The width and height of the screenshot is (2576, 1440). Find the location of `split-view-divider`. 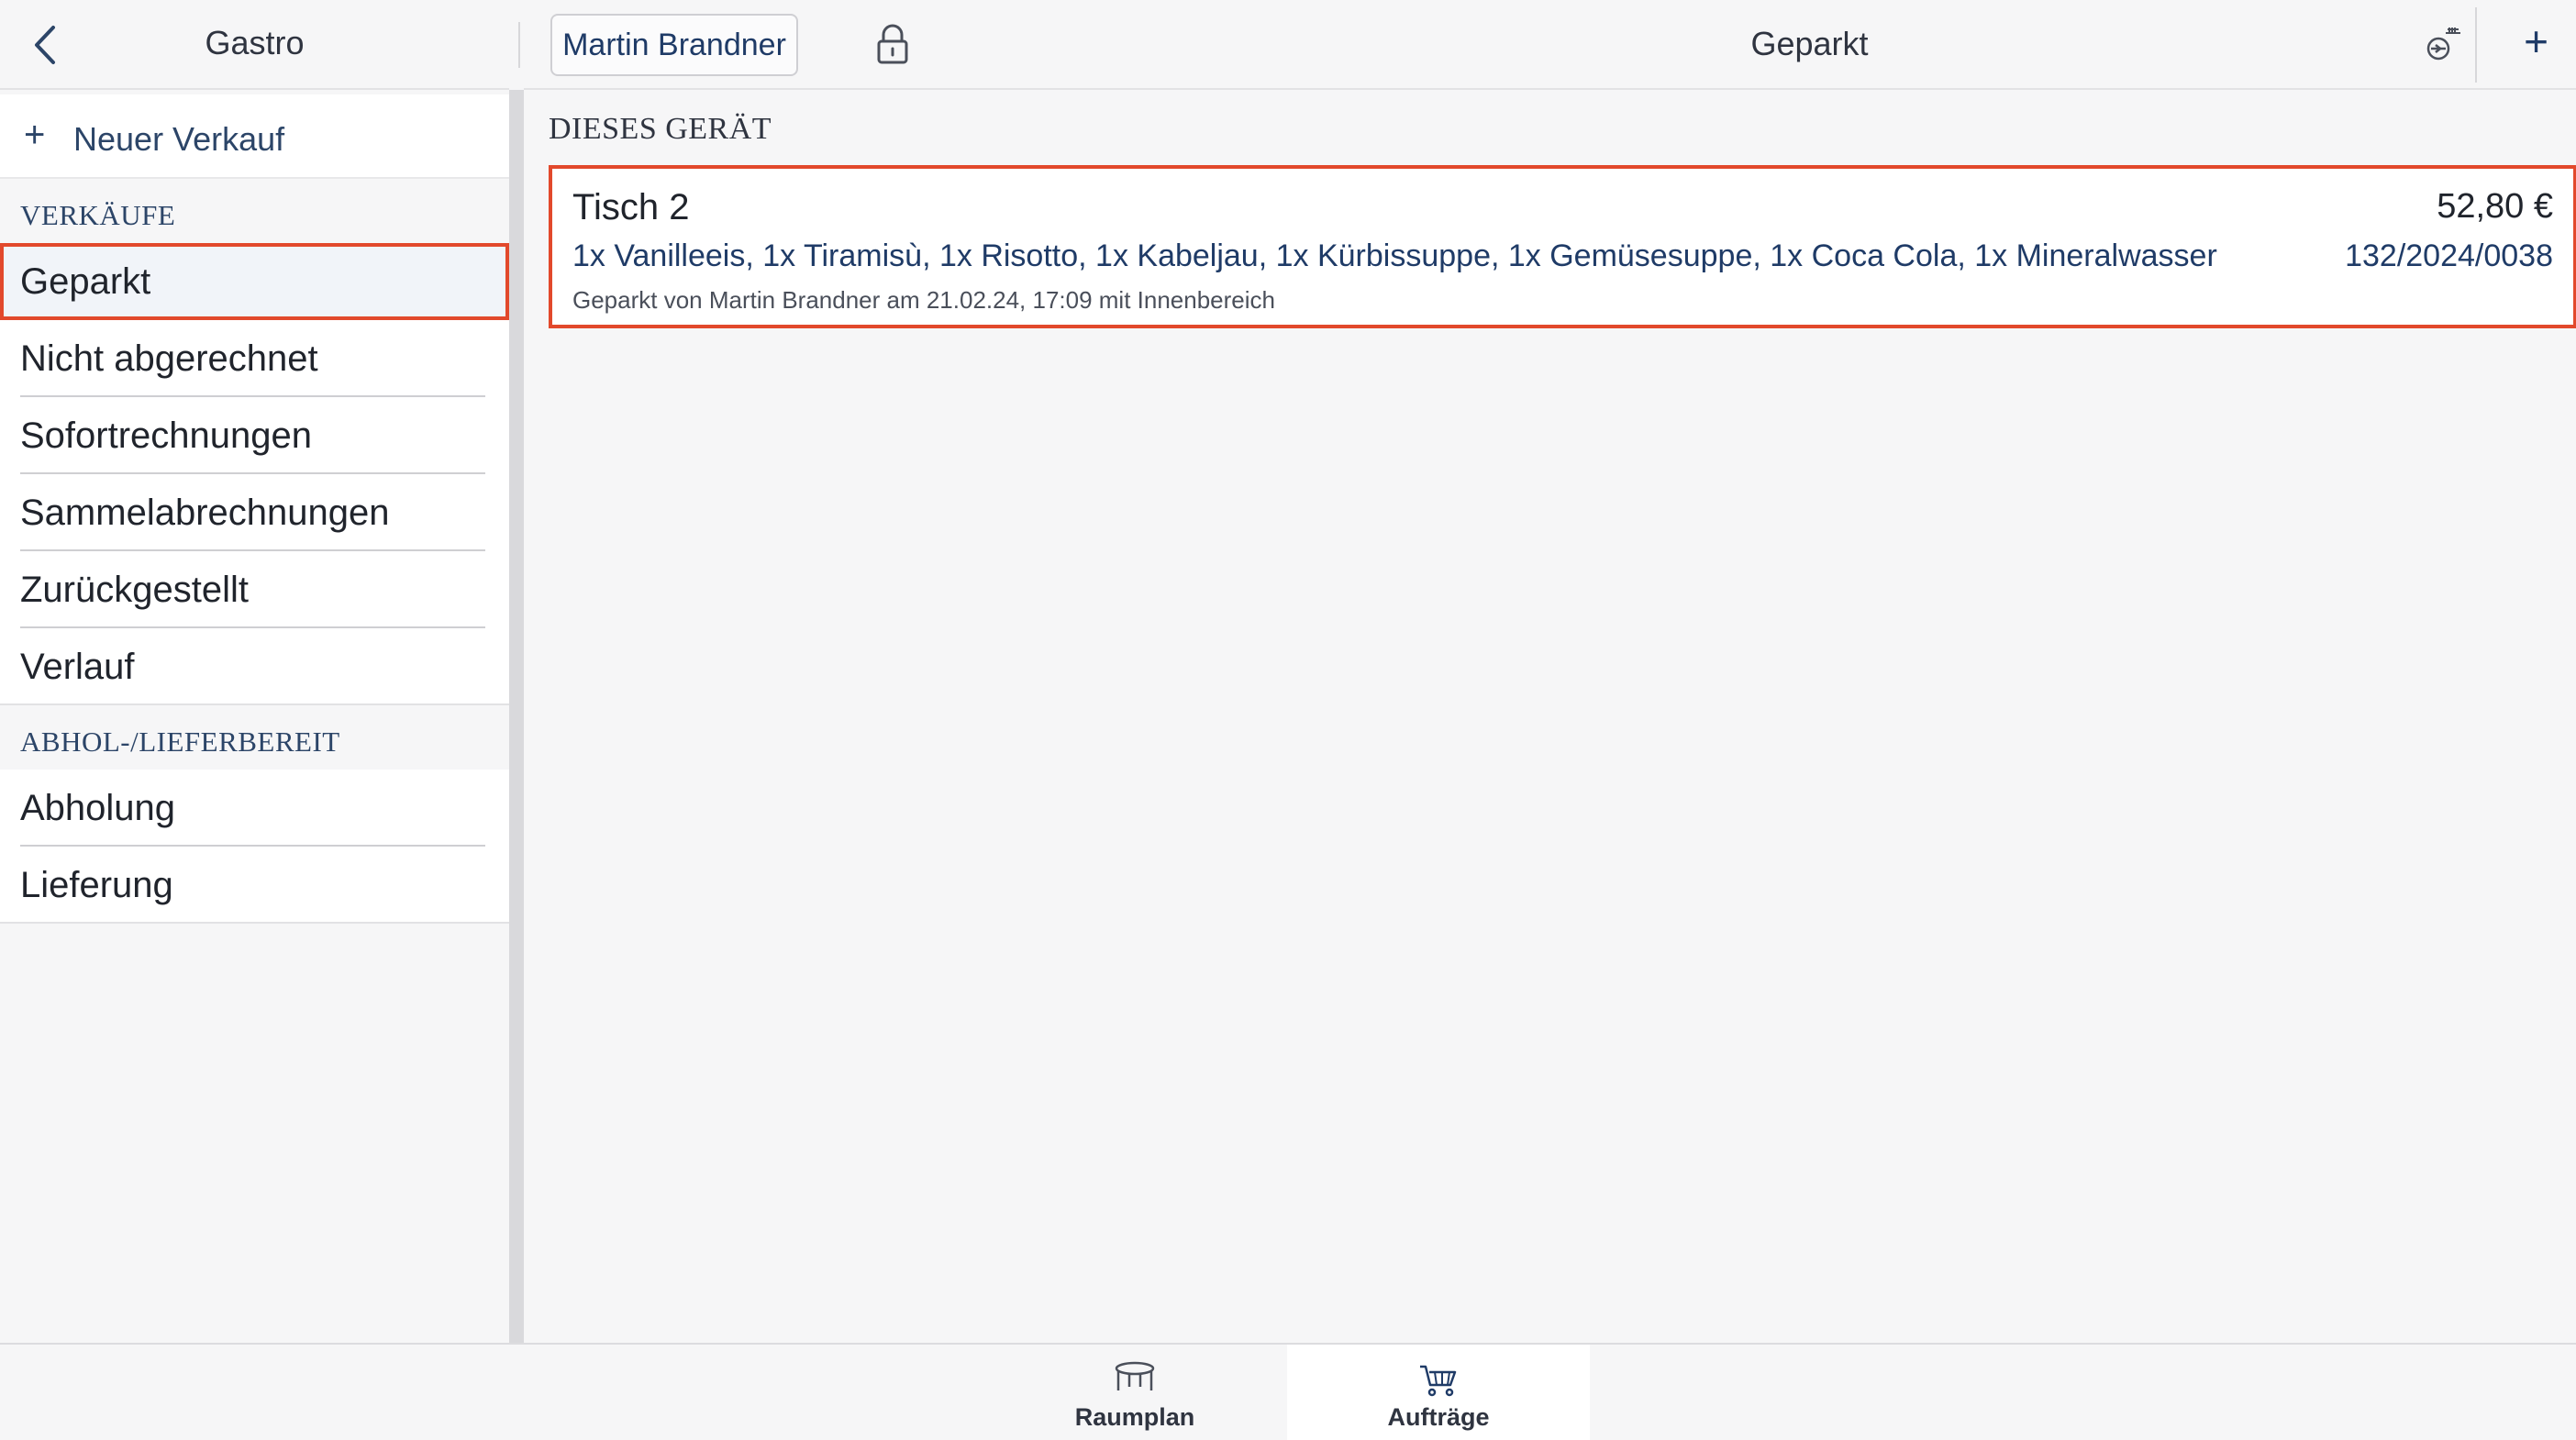

split-view-divider is located at coordinates (516, 671).